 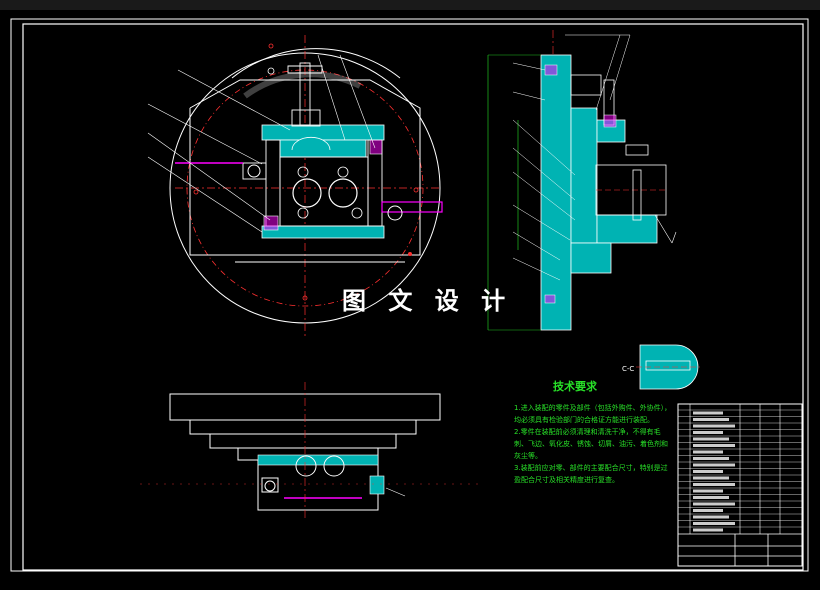 I want to click on bore-left, so click(x=307, y=193).